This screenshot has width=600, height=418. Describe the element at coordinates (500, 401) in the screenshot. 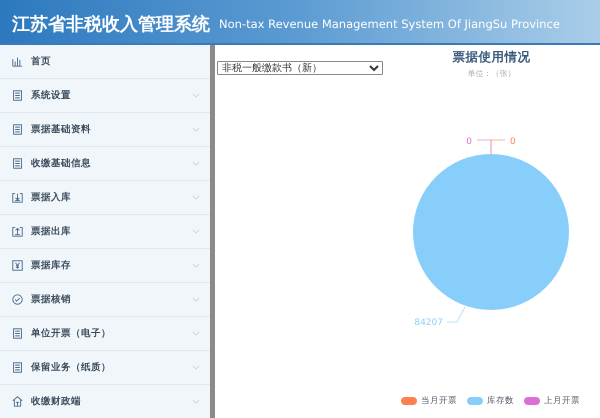

I see `legend-label: 库存数` at that location.